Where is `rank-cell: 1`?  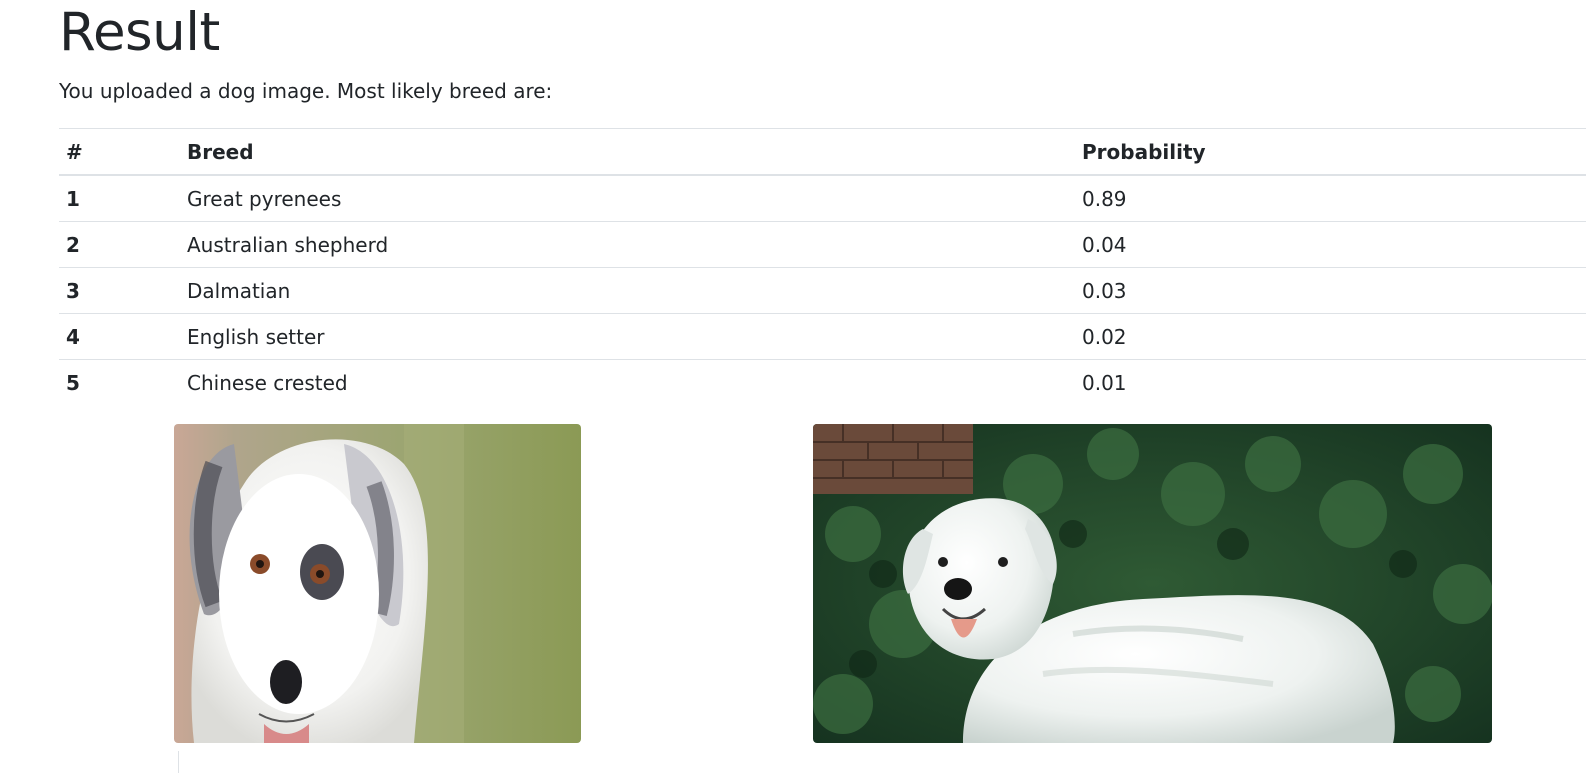 rank-cell: 1 is located at coordinates (119, 198).